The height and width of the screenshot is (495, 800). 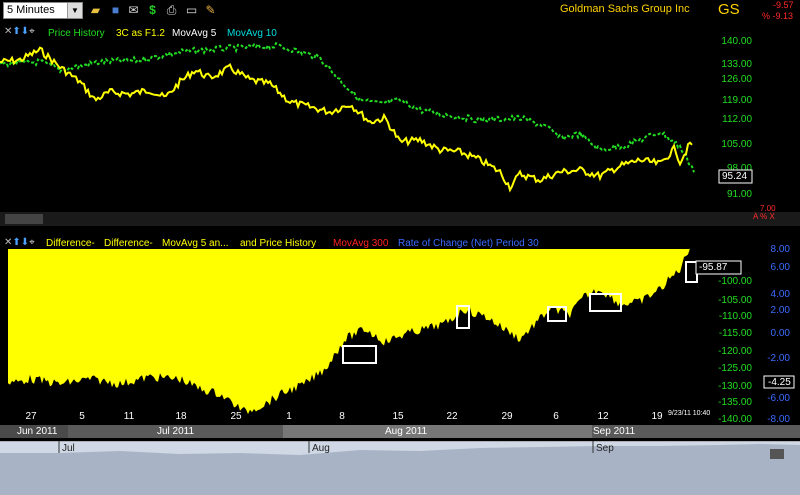 I want to click on nav-month-sep: Sep, so click(x=605, y=448).